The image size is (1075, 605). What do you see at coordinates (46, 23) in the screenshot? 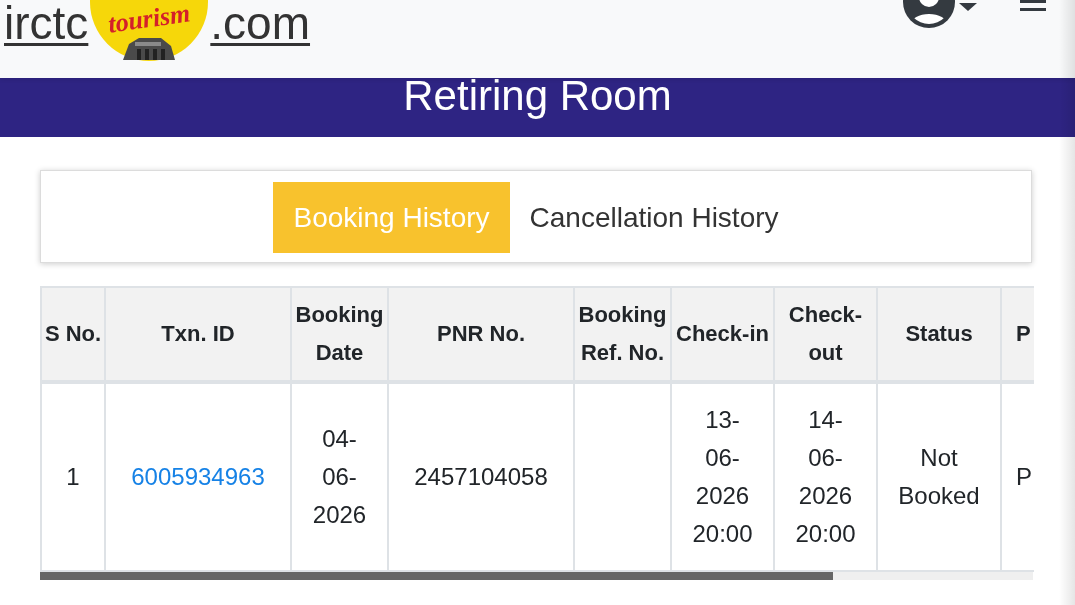
I see `logo-text-link: irctc` at bounding box center [46, 23].